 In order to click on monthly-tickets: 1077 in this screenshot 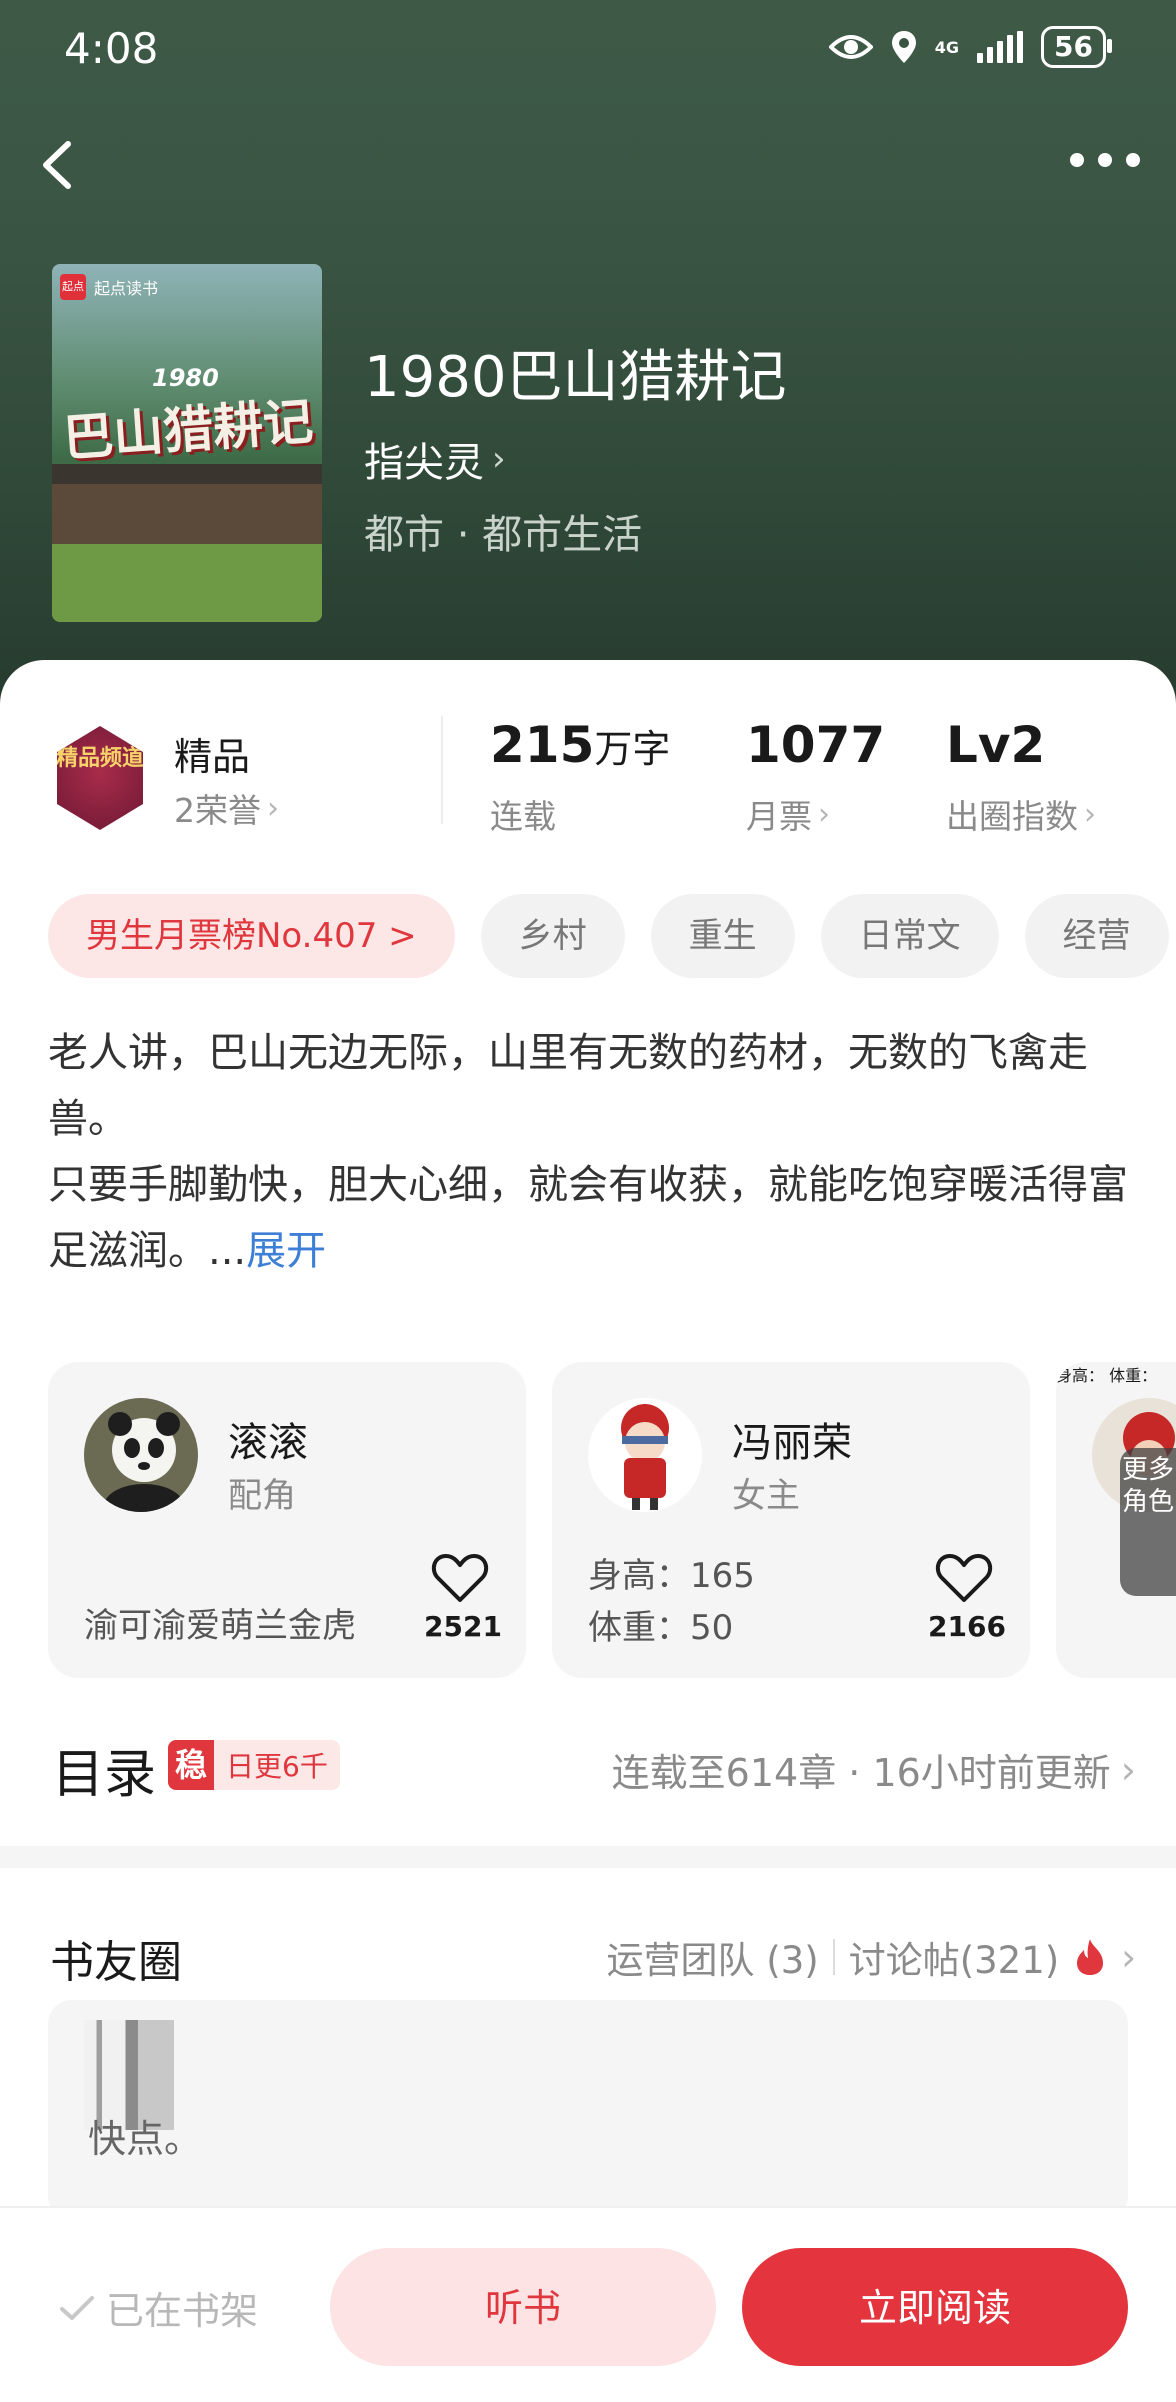, I will do `click(816, 745)`.